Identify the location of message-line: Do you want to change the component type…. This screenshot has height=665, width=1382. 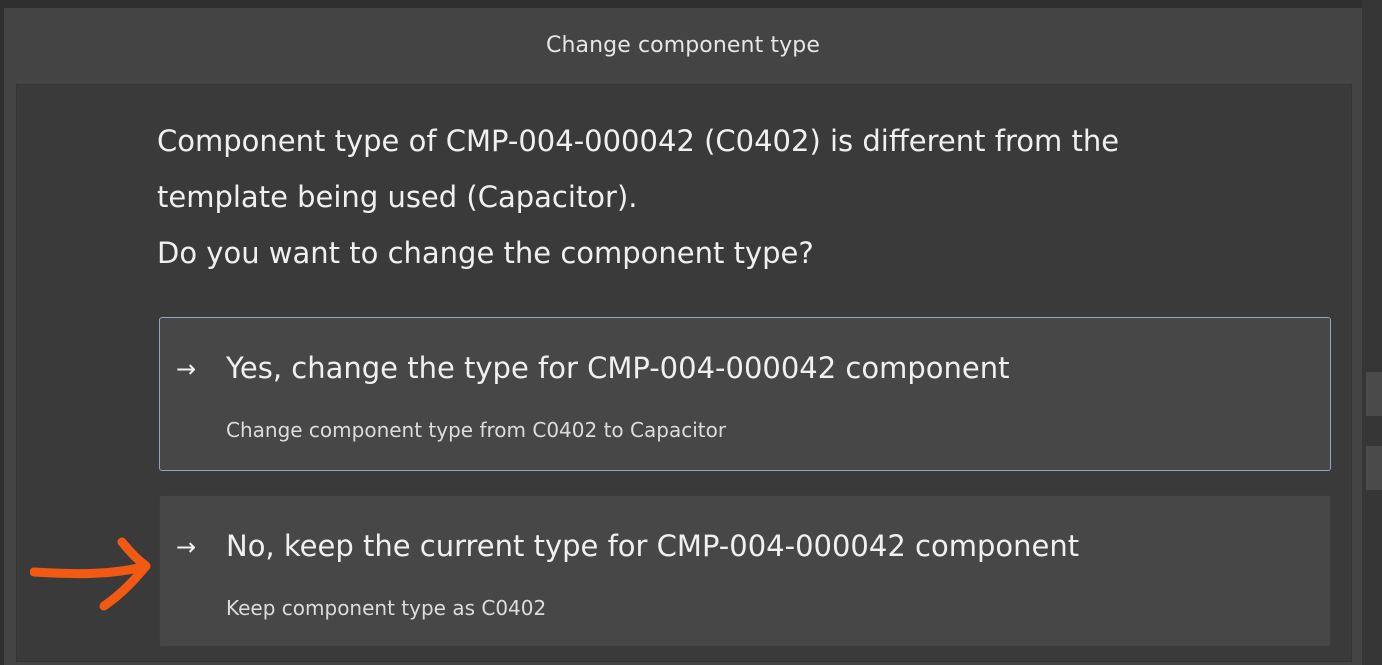
(485, 253).